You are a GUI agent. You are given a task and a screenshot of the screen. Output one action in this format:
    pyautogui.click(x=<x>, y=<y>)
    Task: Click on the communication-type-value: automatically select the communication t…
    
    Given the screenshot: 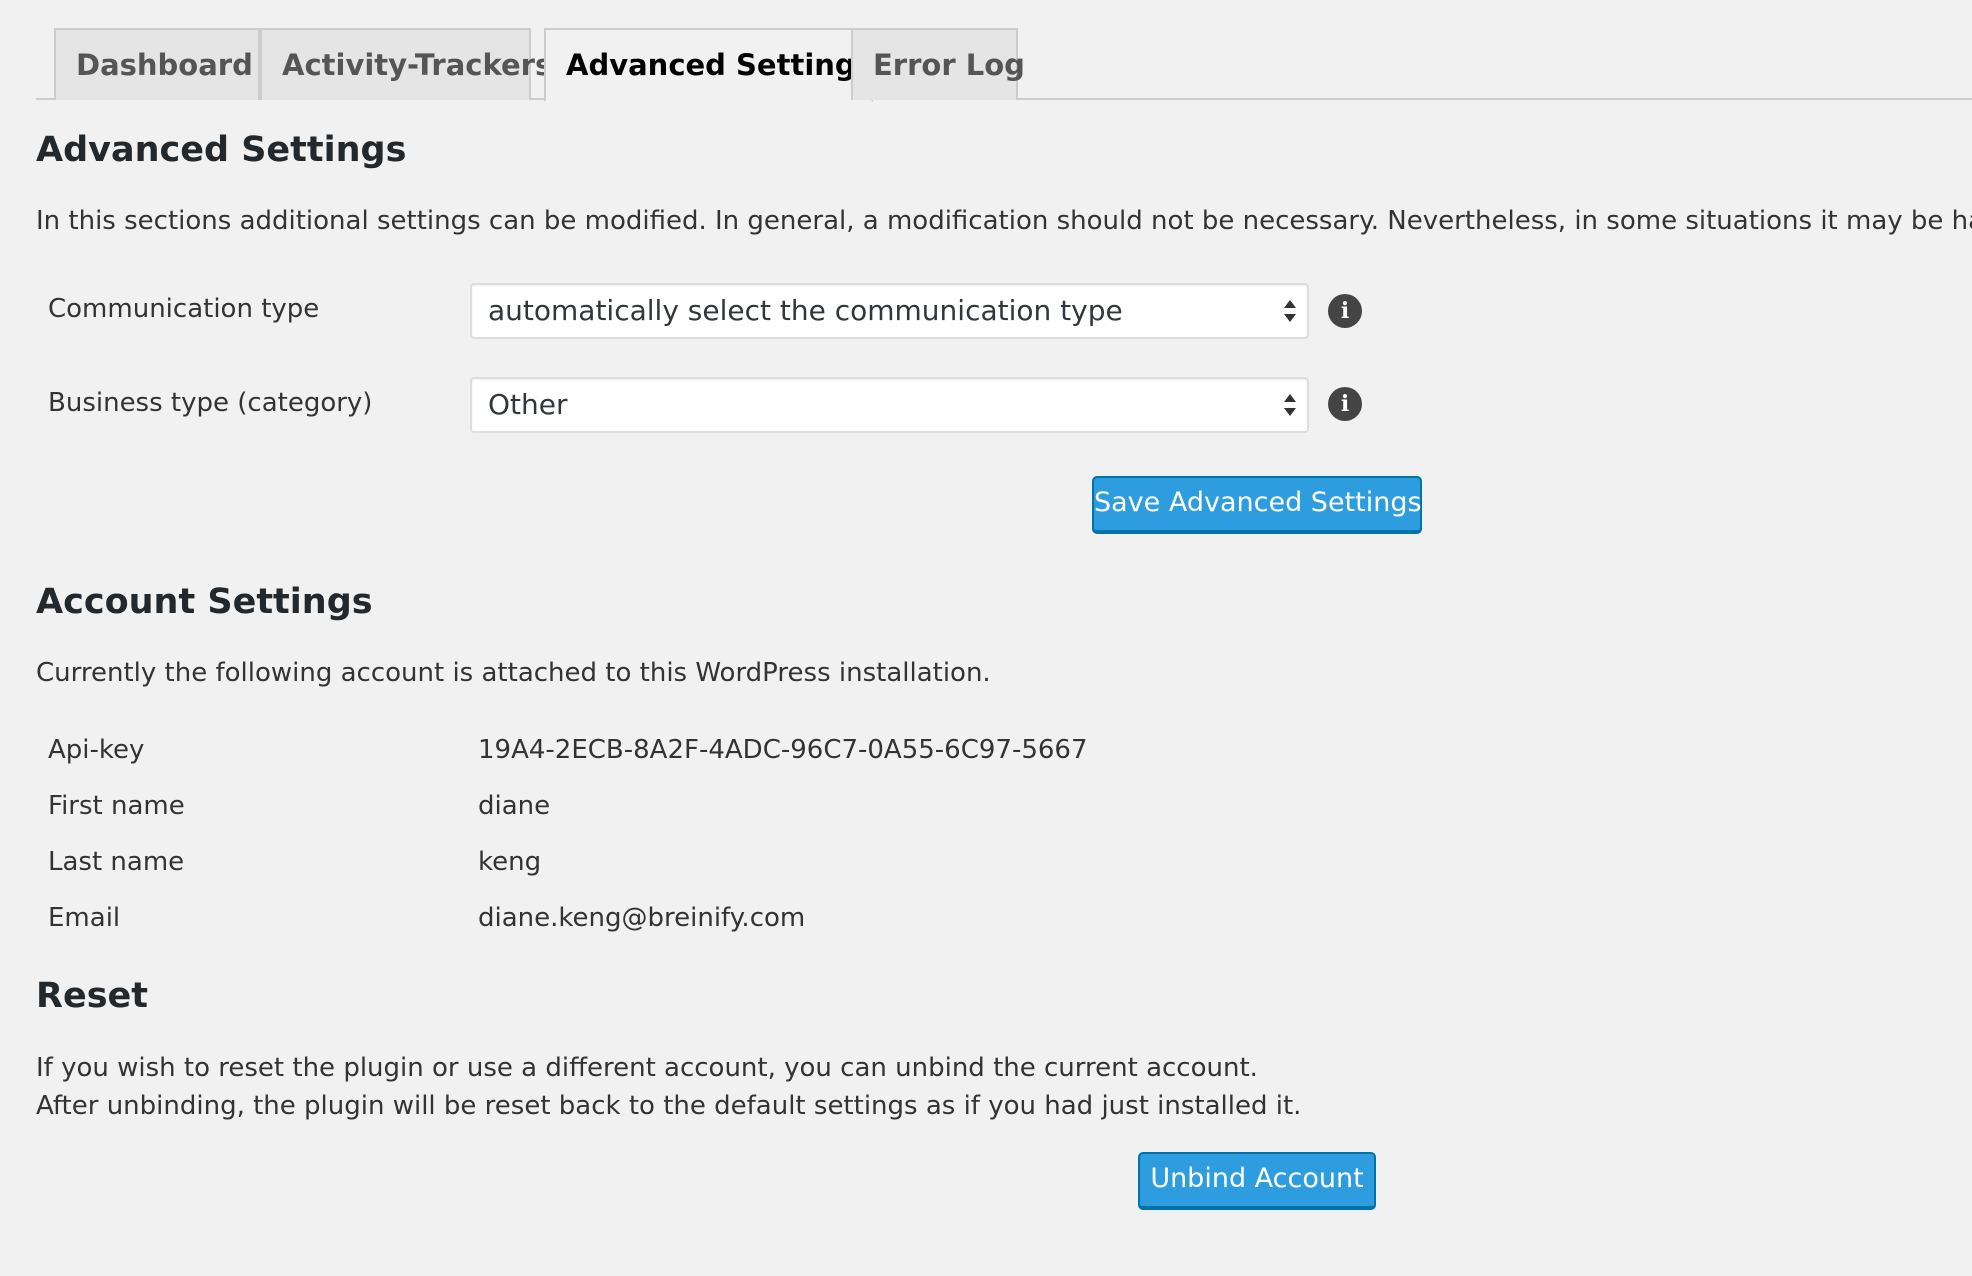 What is the action you would take?
    pyautogui.click(x=805, y=310)
    